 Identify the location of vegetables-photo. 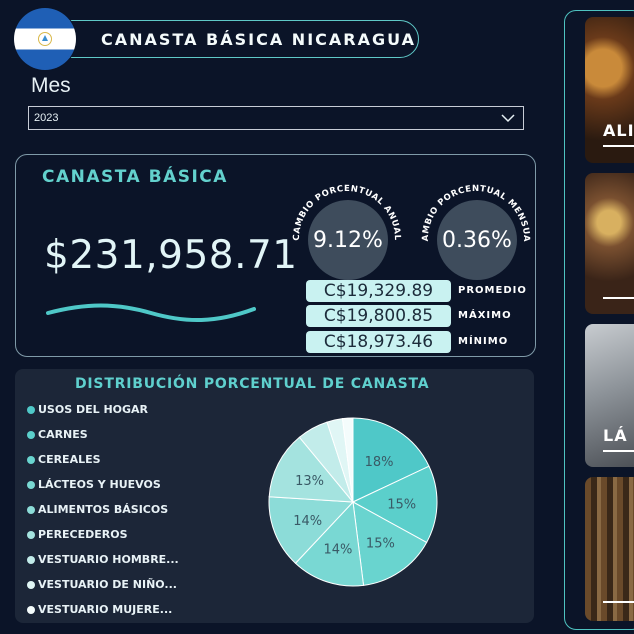
(609, 243).